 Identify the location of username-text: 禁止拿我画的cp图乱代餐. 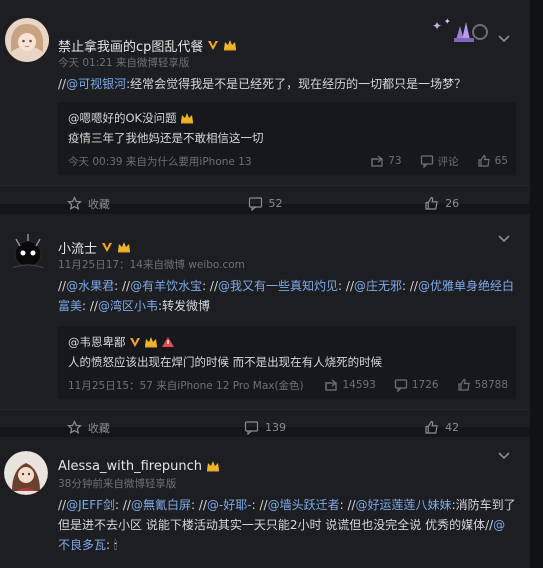
(130, 45).